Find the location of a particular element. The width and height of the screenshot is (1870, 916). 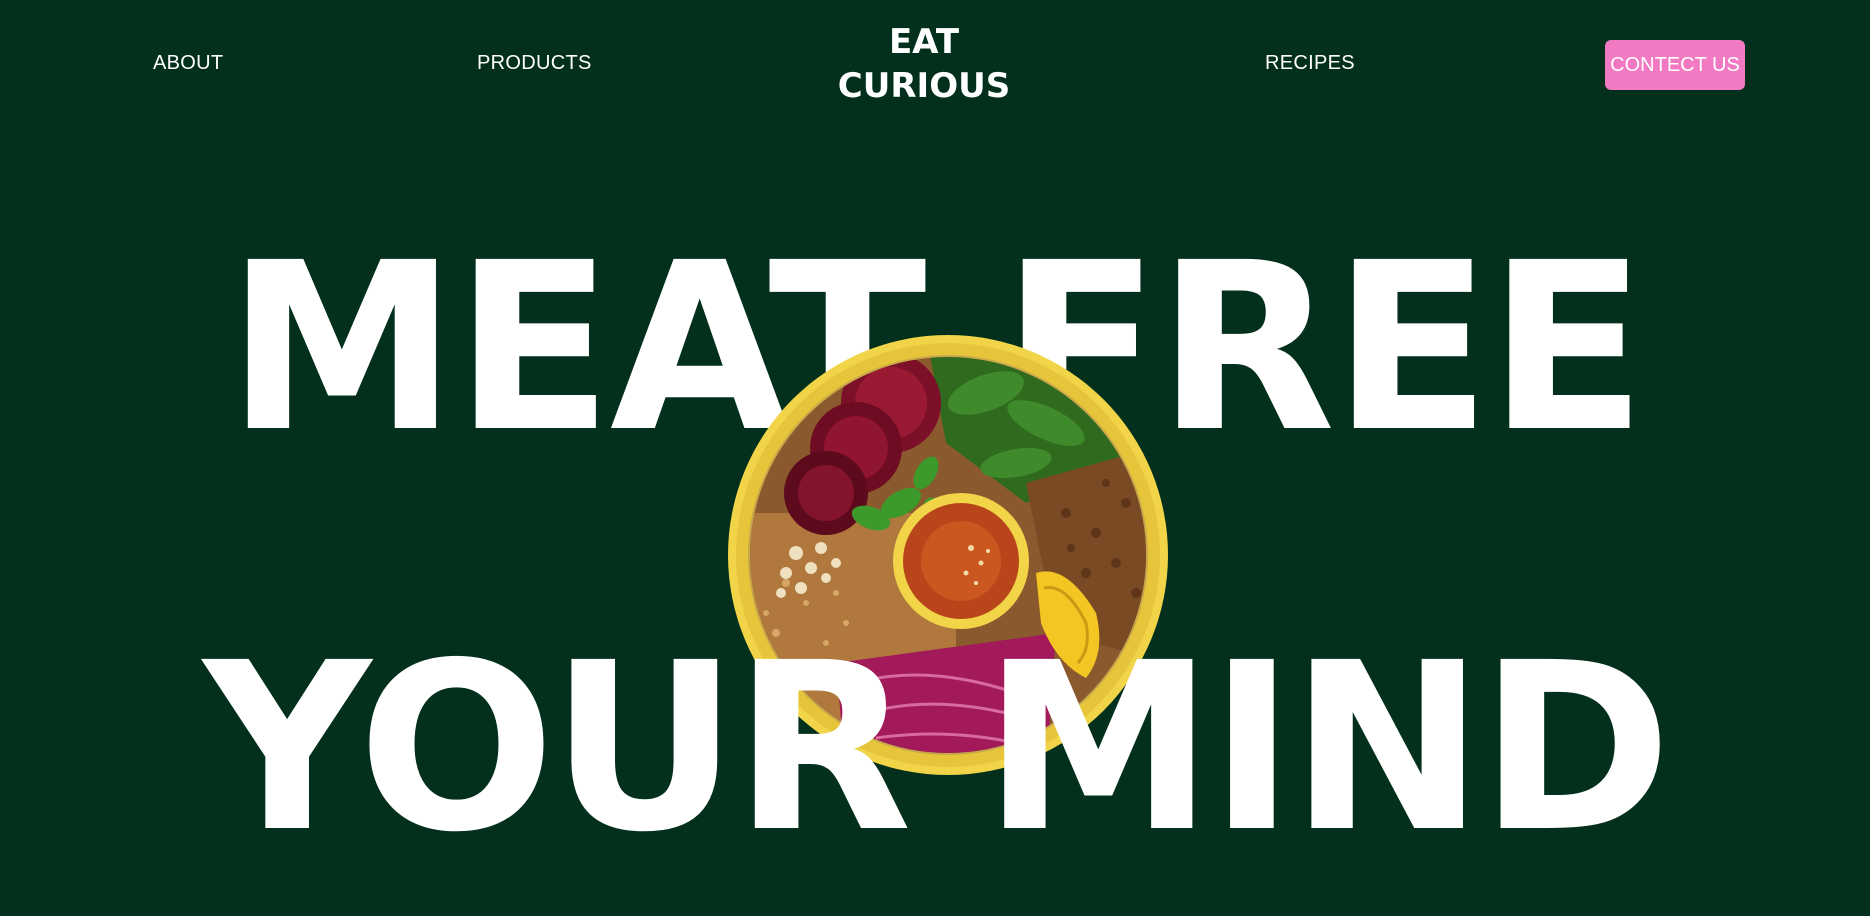

nav-link-about: ABOUT is located at coordinates (188, 63).